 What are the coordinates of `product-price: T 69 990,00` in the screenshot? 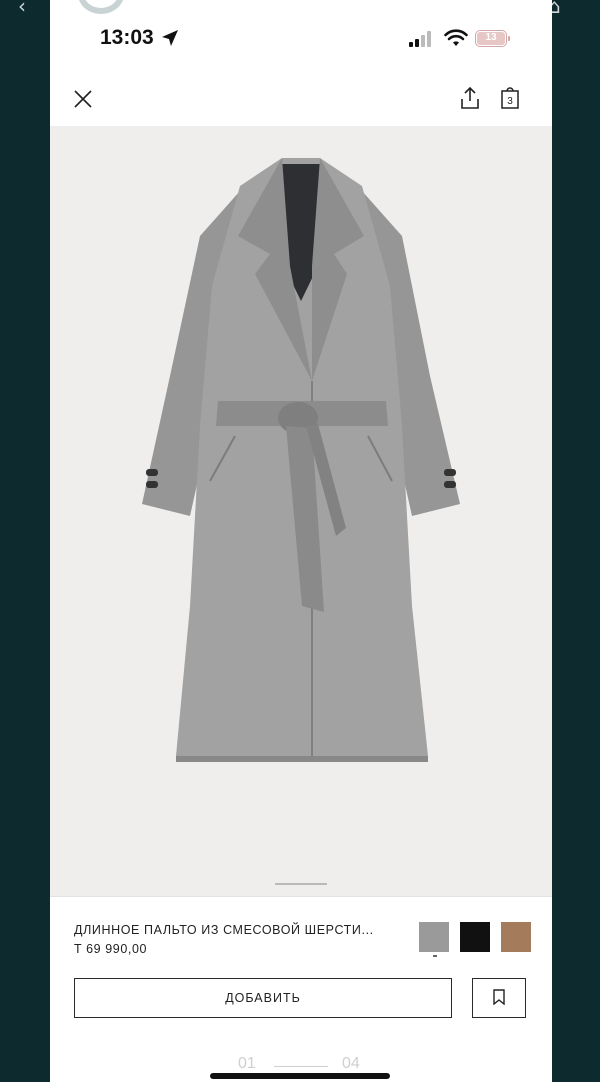 It's located at (111, 949).